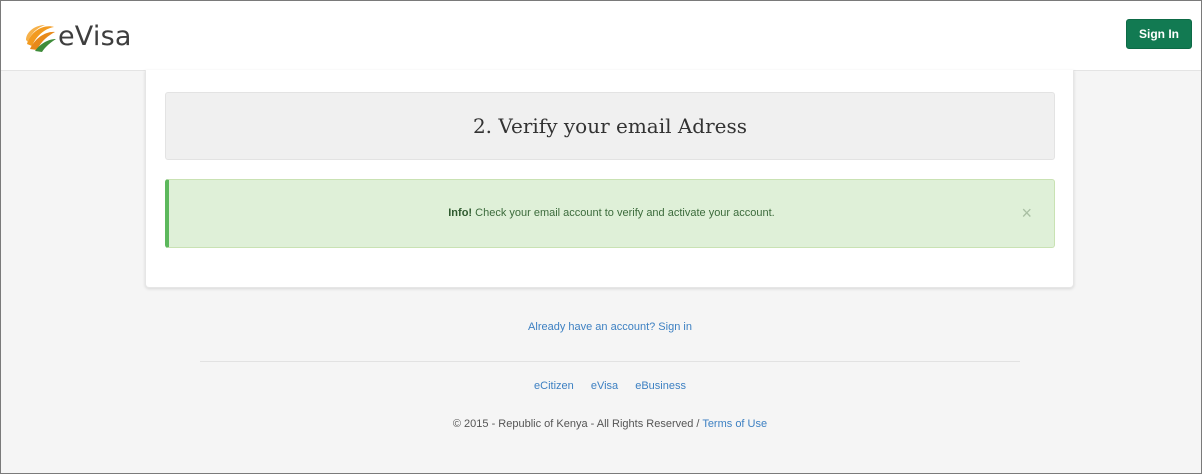 Image resolution: width=1202 pixels, height=474 pixels. Describe the element at coordinates (734, 424) in the screenshot. I see `terms-of-use-link: Terms of Use` at that location.